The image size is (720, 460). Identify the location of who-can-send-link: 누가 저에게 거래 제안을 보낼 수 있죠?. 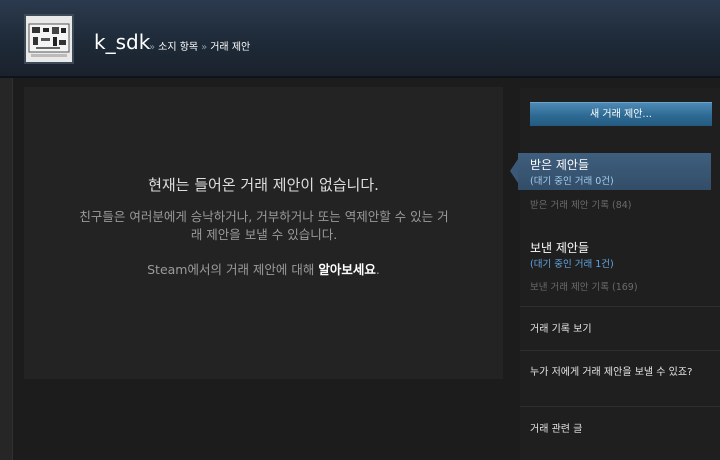
(619, 372).